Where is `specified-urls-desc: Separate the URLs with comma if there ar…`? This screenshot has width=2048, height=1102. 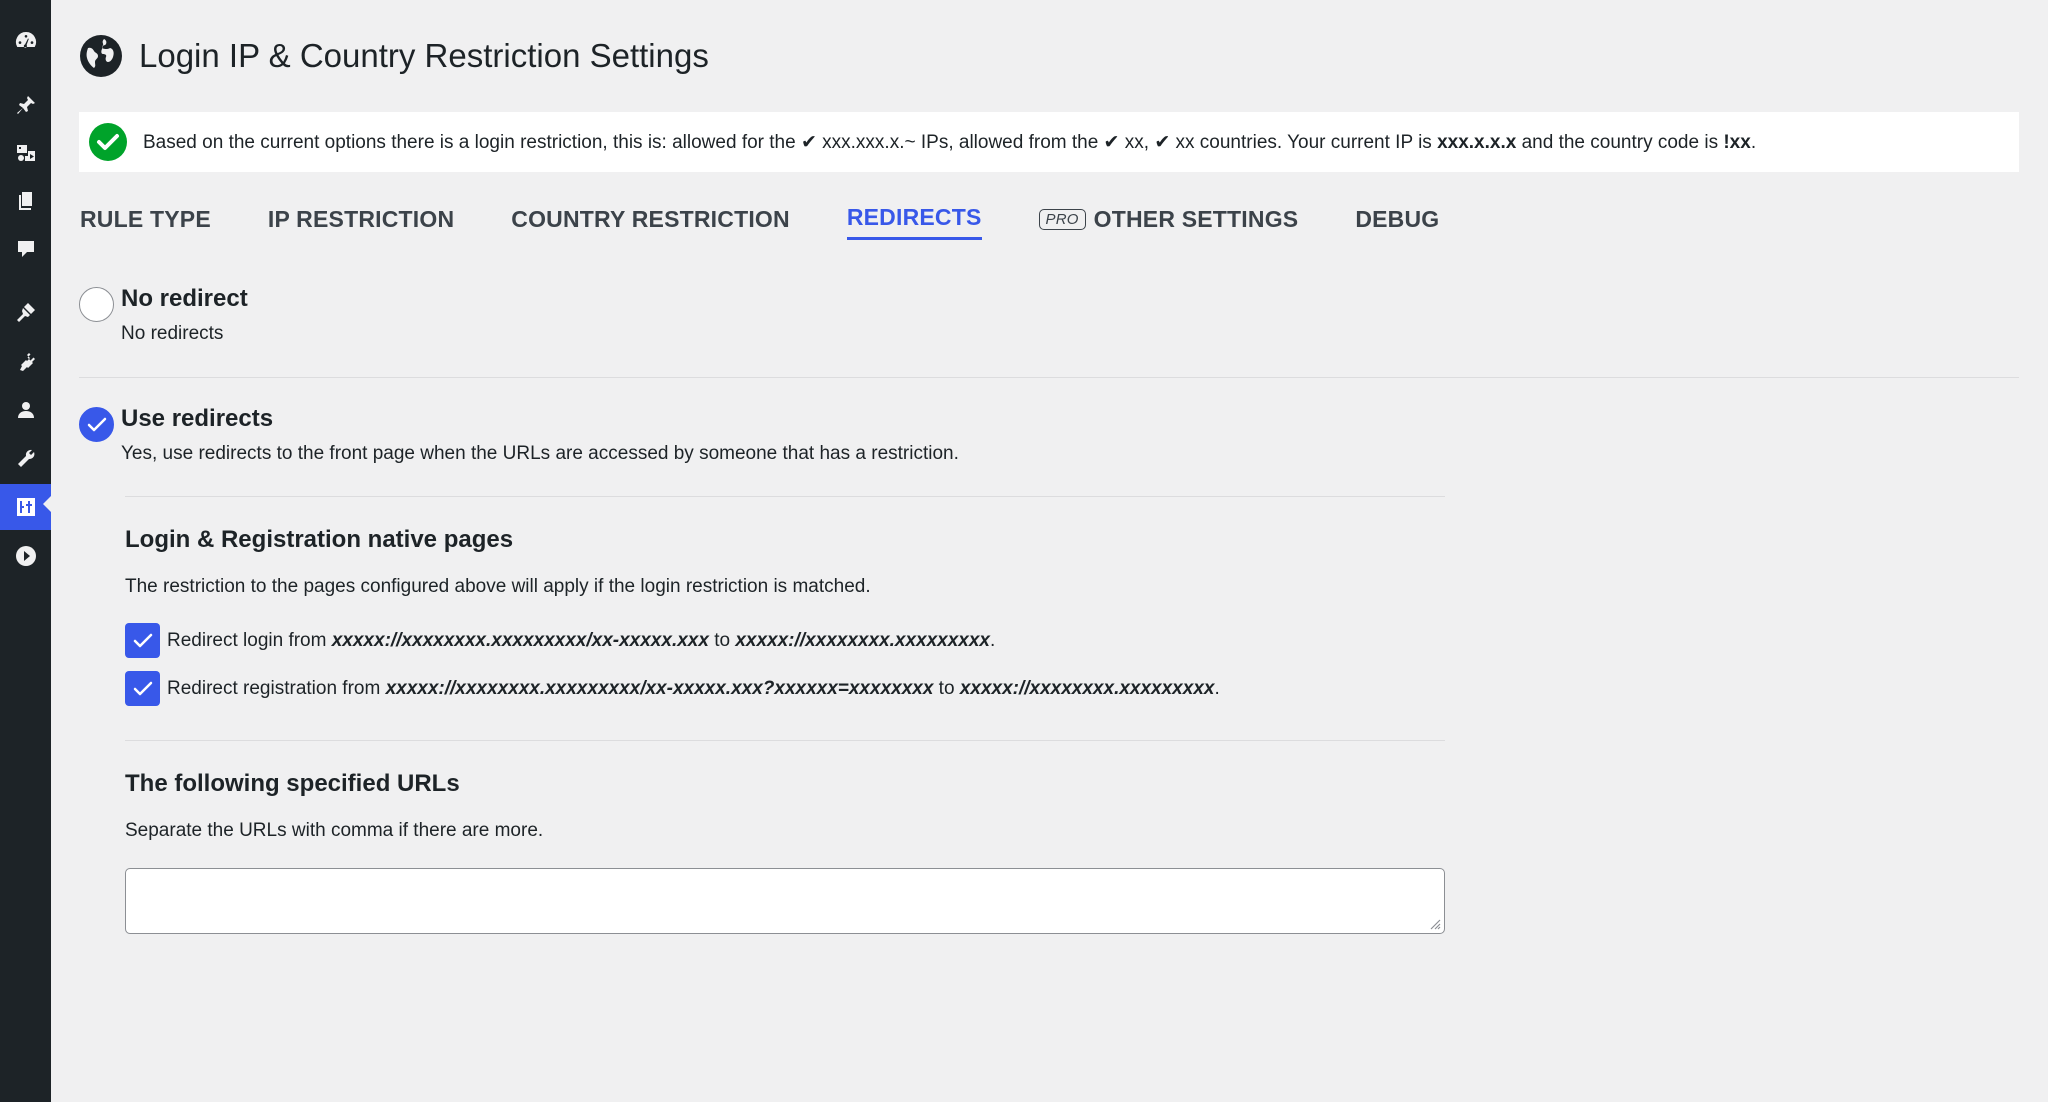 specified-urls-desc: Separate the URLs with comma if there ar… is located at coordinates (334, 830).